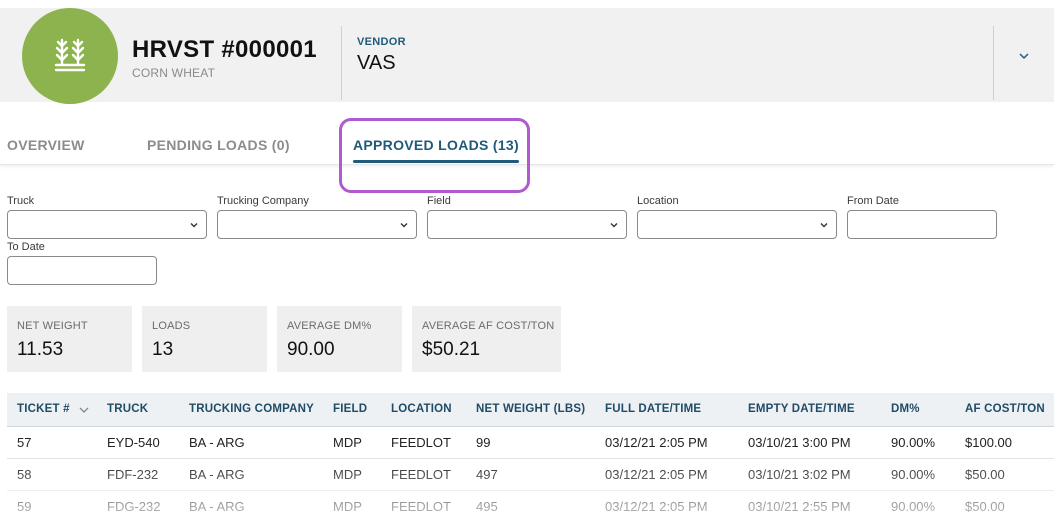 The width and height of the screenshot is (1054, 529). Describe the element at coordinates (133, 442) in the screenshot. I see `cell-truck: EYD-540` at that location.